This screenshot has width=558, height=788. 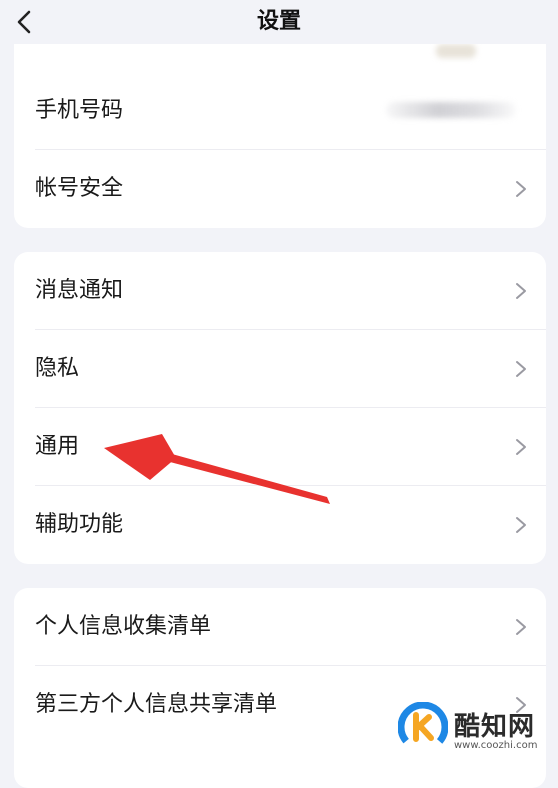 I want to click on watermark-title: 酷知网, so click(x=495, y=727).